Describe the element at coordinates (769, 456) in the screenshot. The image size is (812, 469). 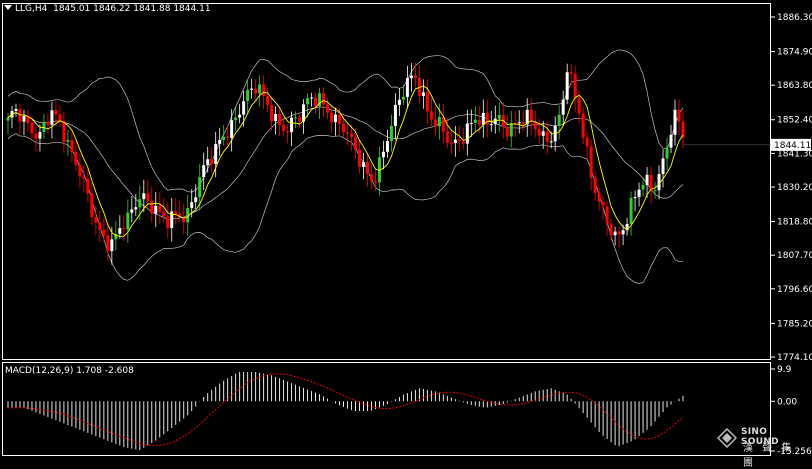
I see `watermark-line2: 漢 聲 集 團` at that location.